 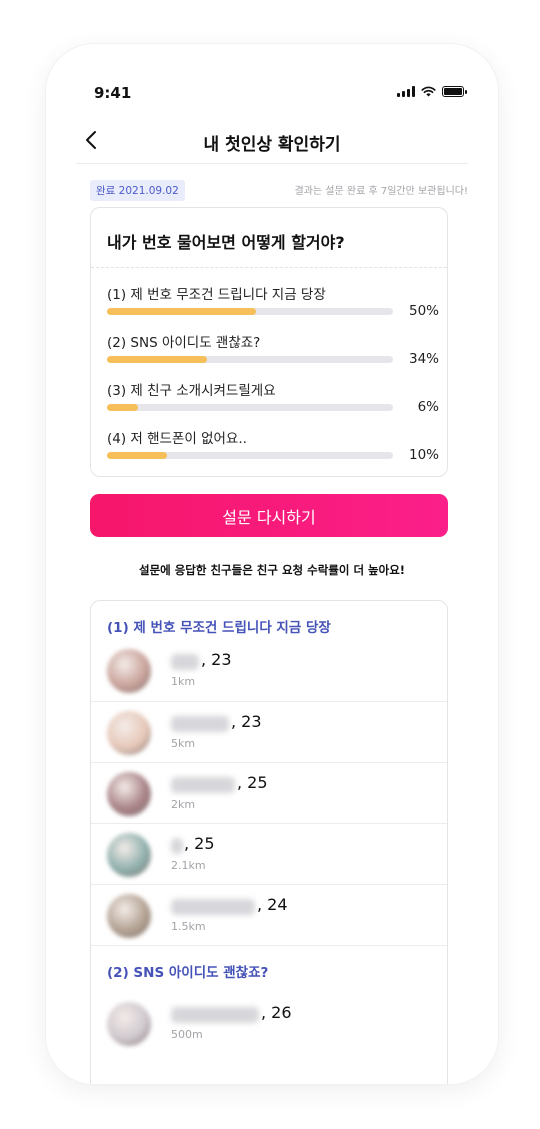 I want to click on survey-option-2: (2) SNS 아이디도 괜찮죠? 34%, so click(x=273, y=351).